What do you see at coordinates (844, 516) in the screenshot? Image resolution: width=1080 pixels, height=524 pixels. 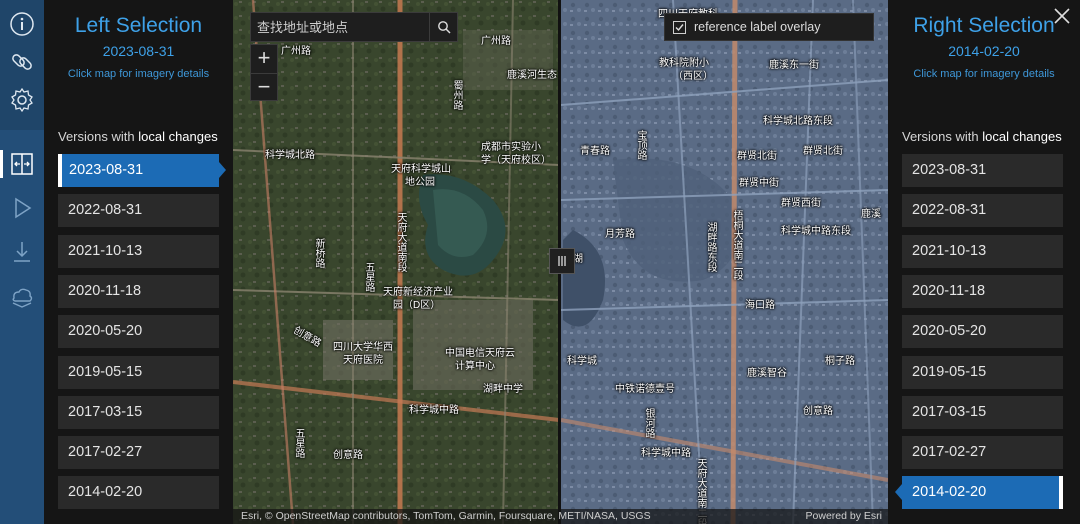 I see `powered-by: Powered by Esri` at bounding box center [844, 516].